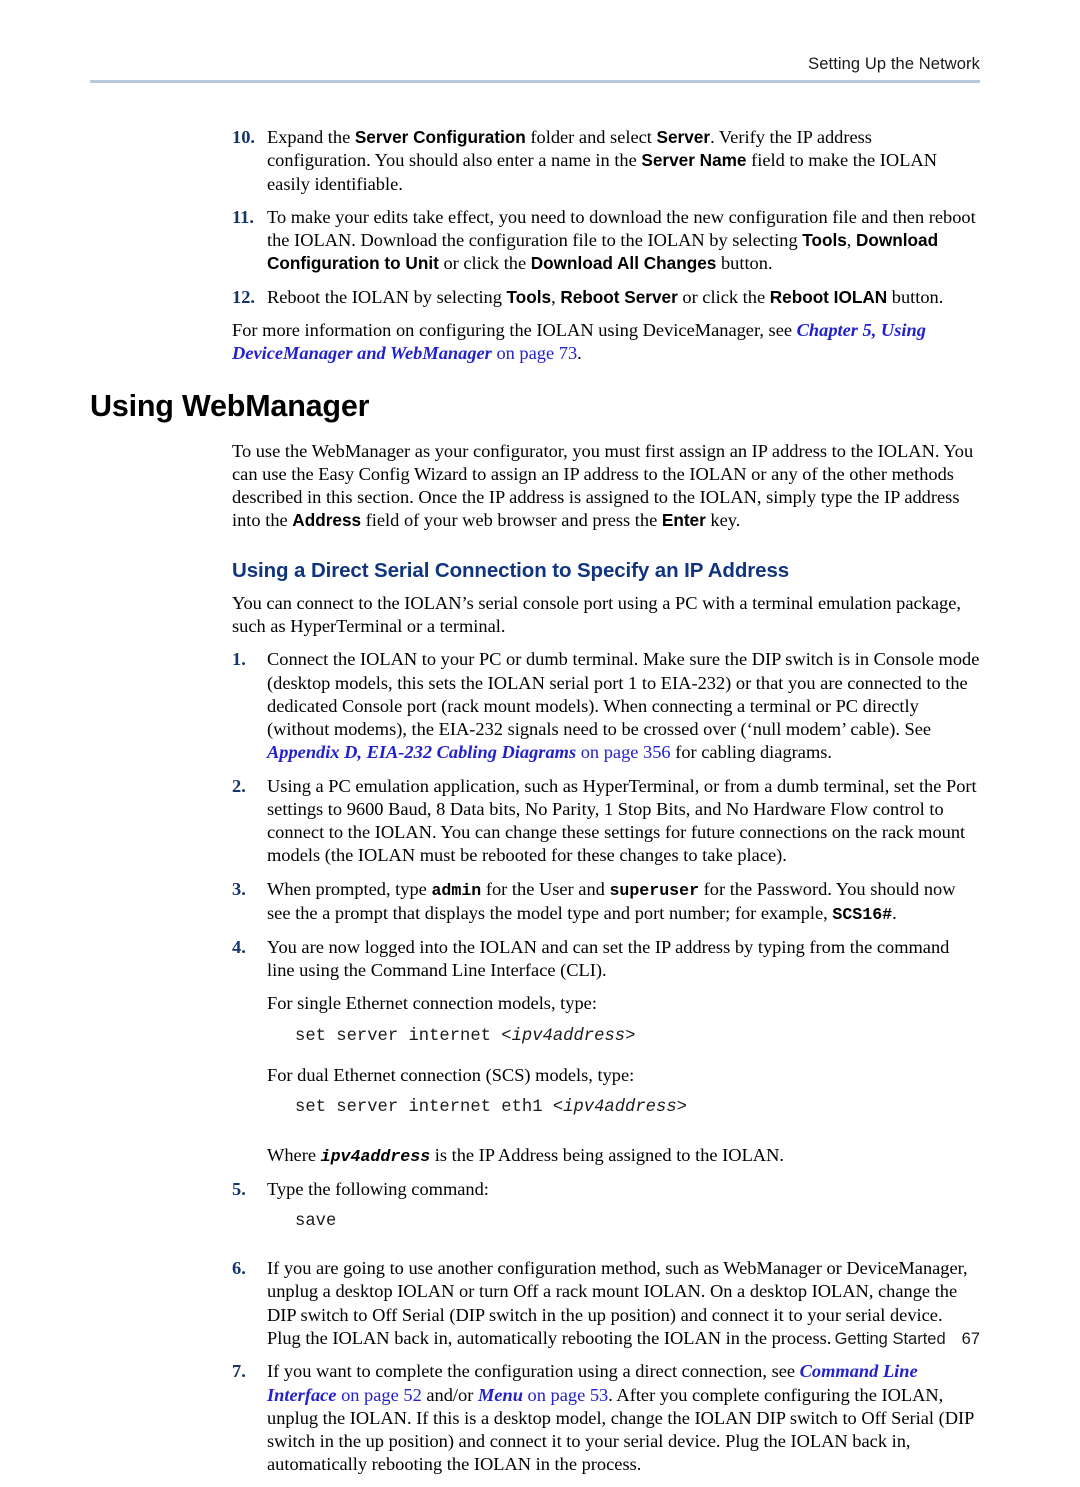  What do you see at coordinates (239, 1188) in the screenshot?
I see `list-item-number: 5.` at bounding box center [239, 1188].